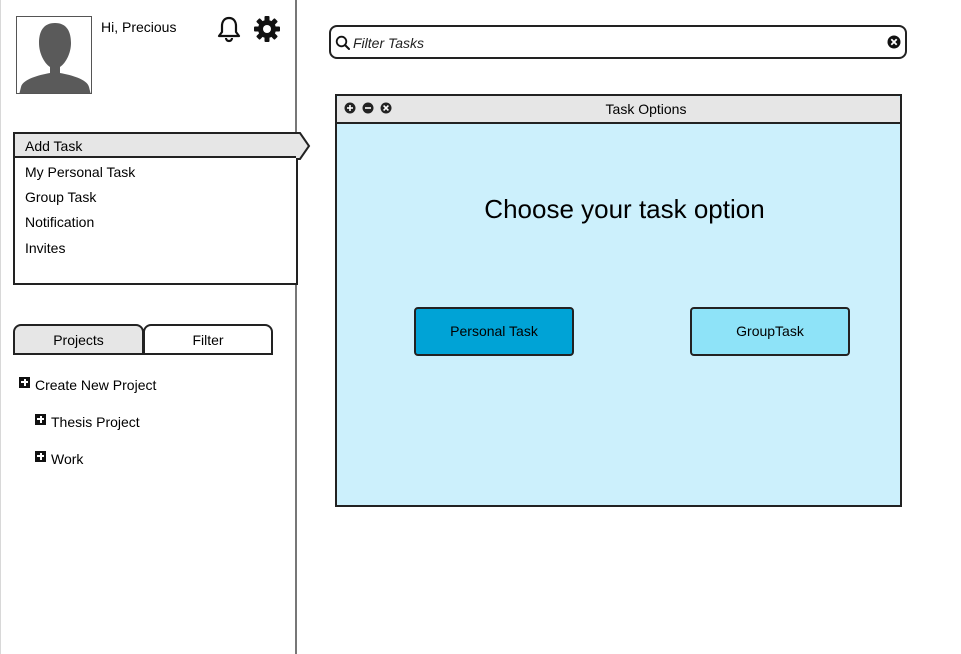  What do you see at coordinates (646, 109) in the screenshot?
I see `dialog-title: Task Options` at bounding box center [646, 109].